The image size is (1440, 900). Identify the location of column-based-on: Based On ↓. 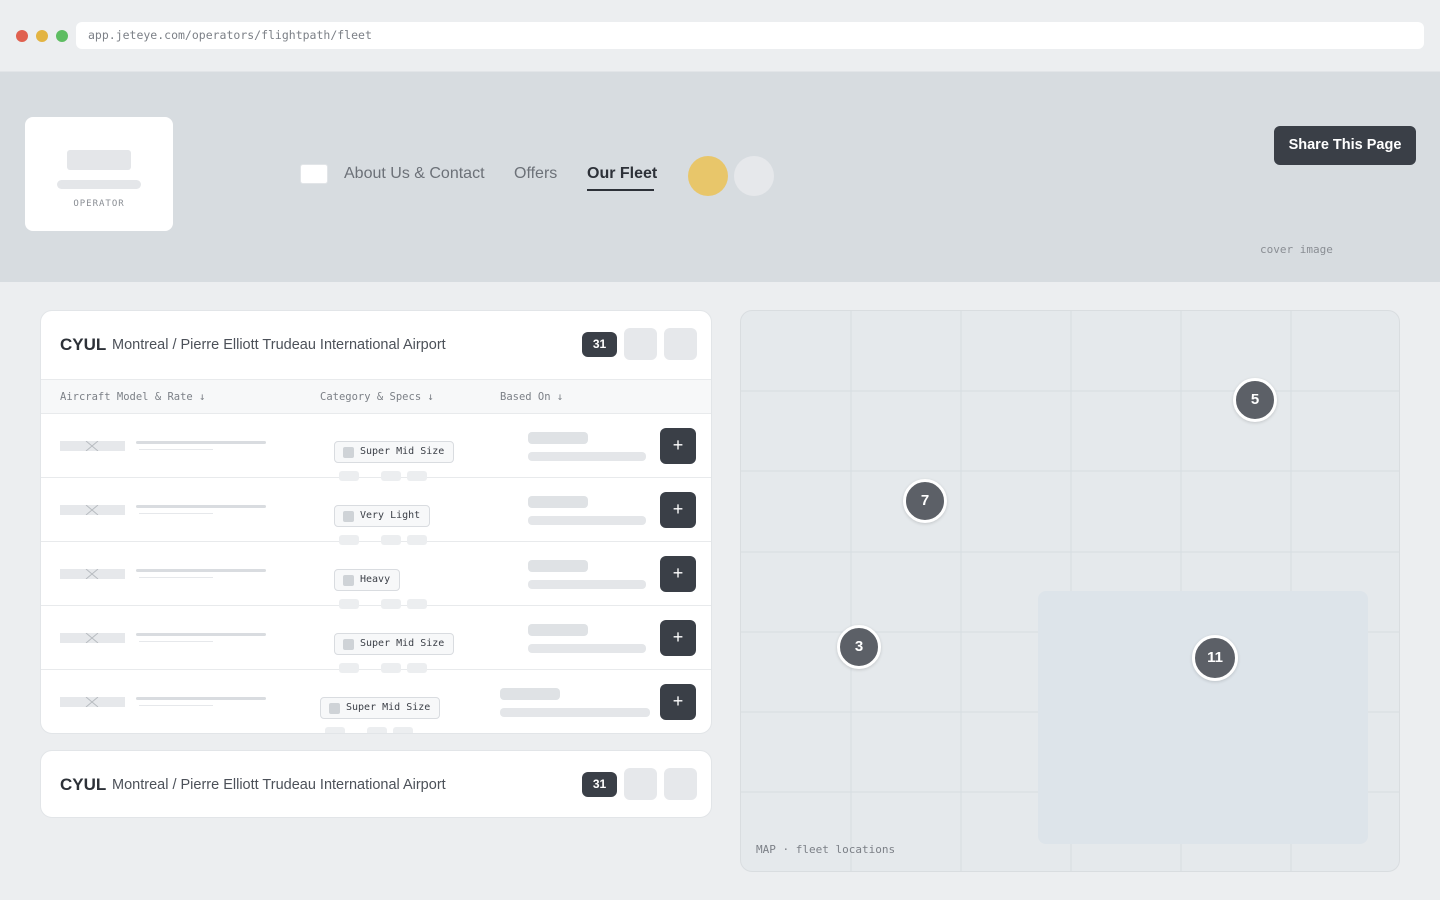
(531, 397).